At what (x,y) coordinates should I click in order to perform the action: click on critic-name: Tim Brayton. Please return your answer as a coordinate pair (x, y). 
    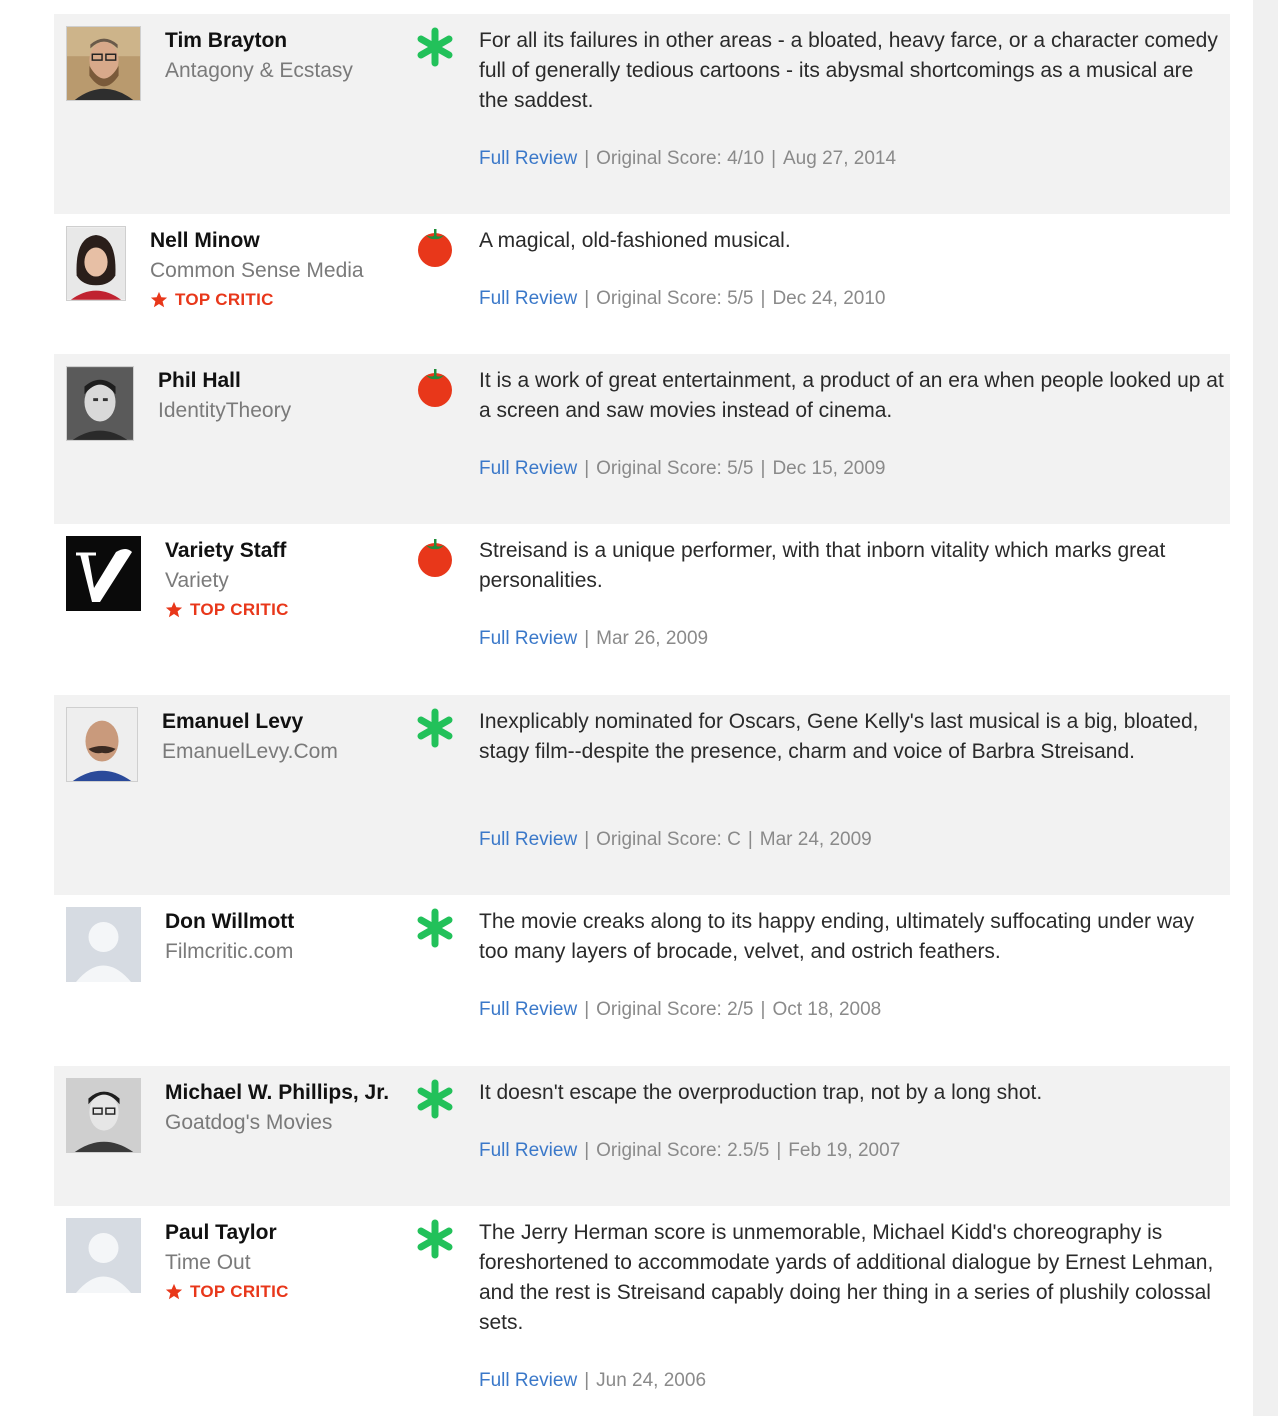
    Looking at the image, I should click on (285, 41).